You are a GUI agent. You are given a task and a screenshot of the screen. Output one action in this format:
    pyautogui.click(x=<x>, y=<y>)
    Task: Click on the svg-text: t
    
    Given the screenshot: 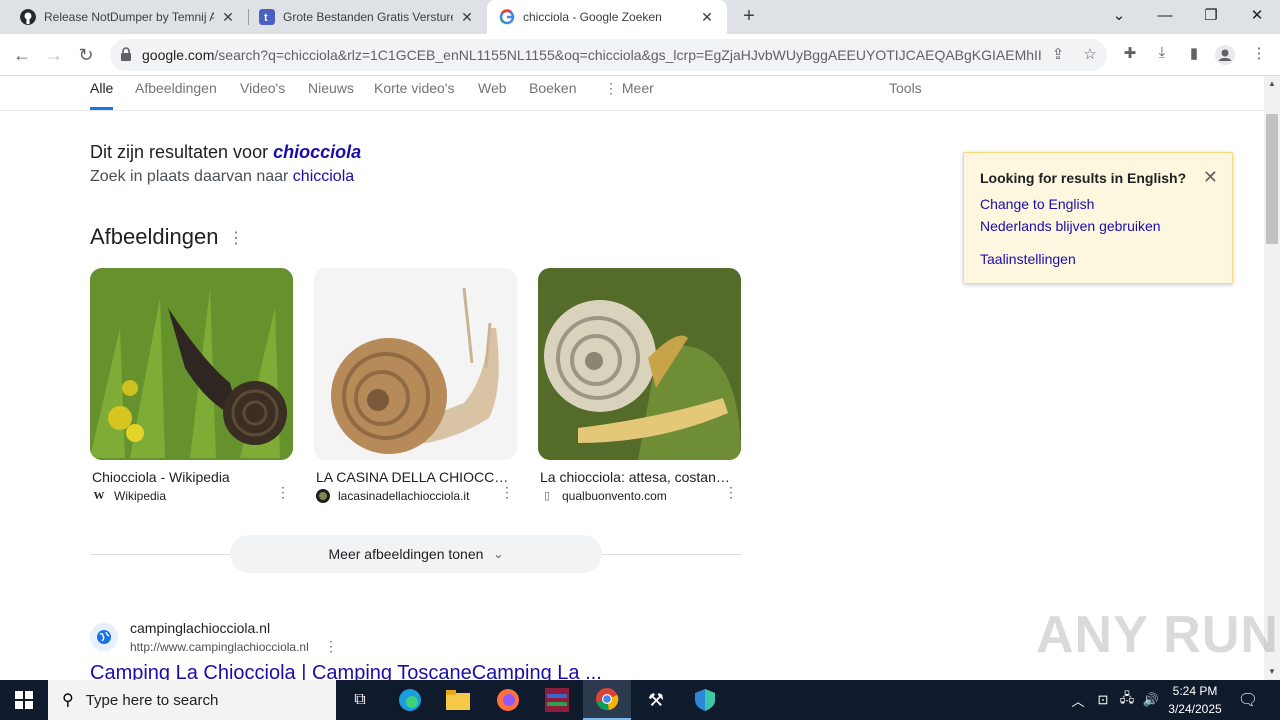 What is the action you would take?
    pyautogui.click(x=266, y=18)
    